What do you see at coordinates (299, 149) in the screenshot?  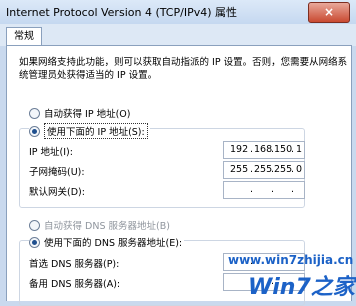 I see `ip-octet-4: 1` at bounding box center [299, 149].